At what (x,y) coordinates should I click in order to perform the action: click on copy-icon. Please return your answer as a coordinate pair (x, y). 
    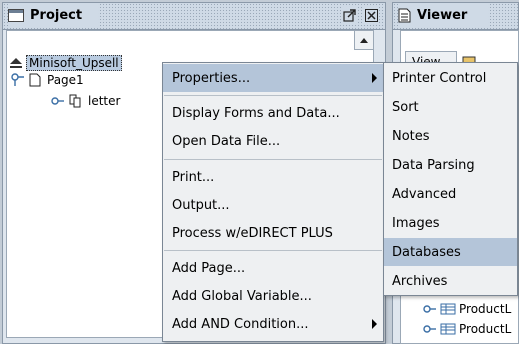
    Looking at the image, I should click on (75, 100).